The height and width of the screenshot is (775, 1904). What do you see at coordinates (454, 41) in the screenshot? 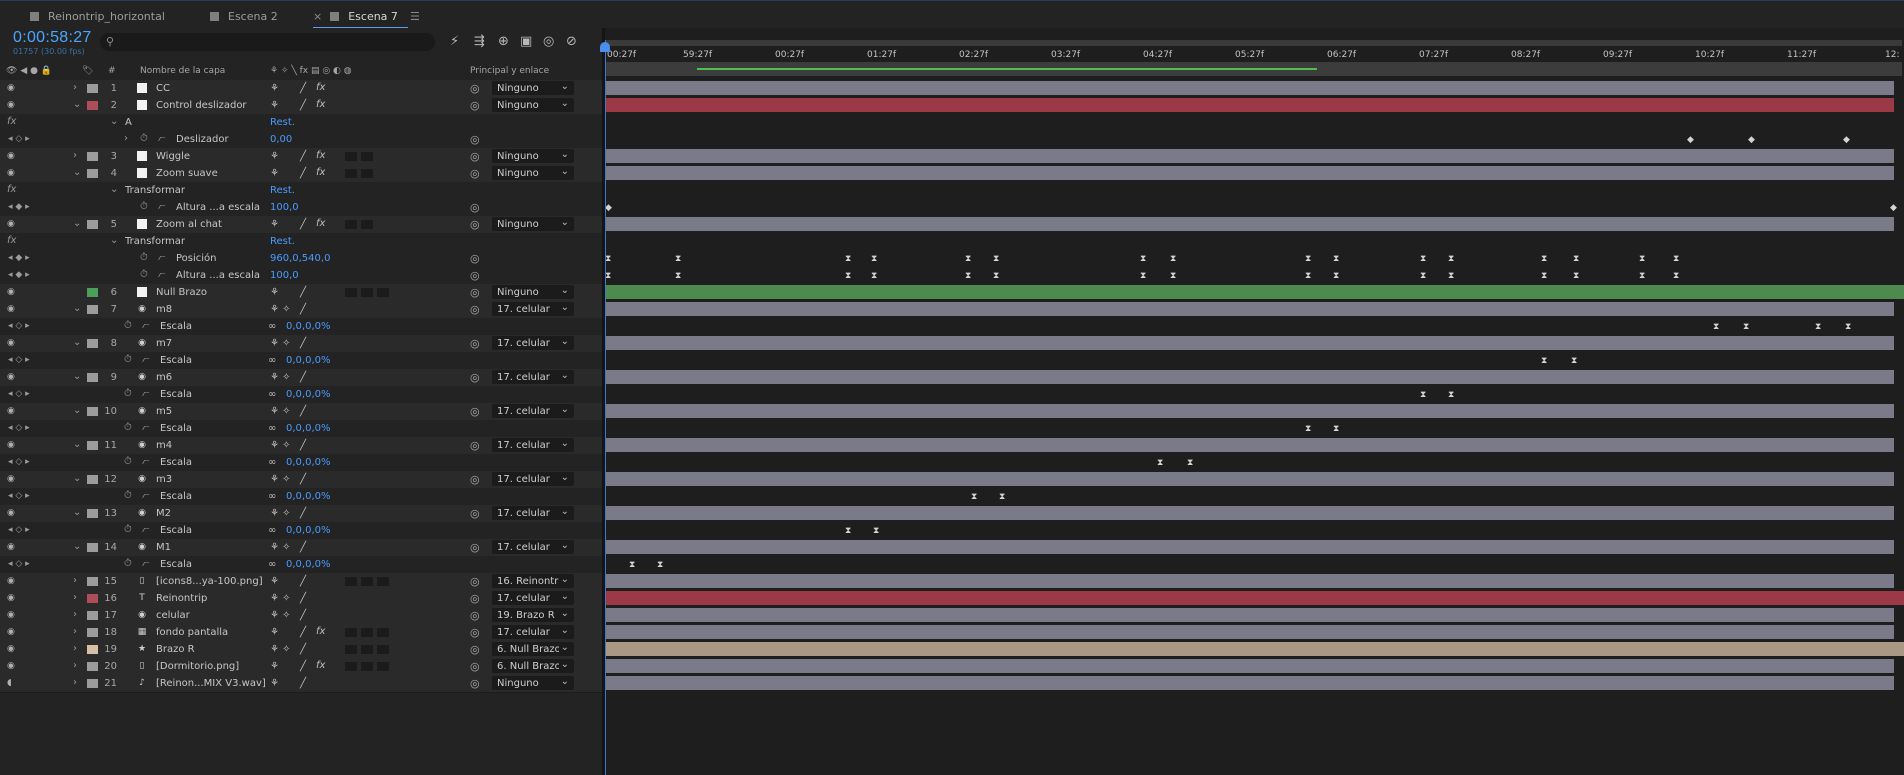
I see `draft-3d-icon: ⚡` at bounding box center [454, 41].